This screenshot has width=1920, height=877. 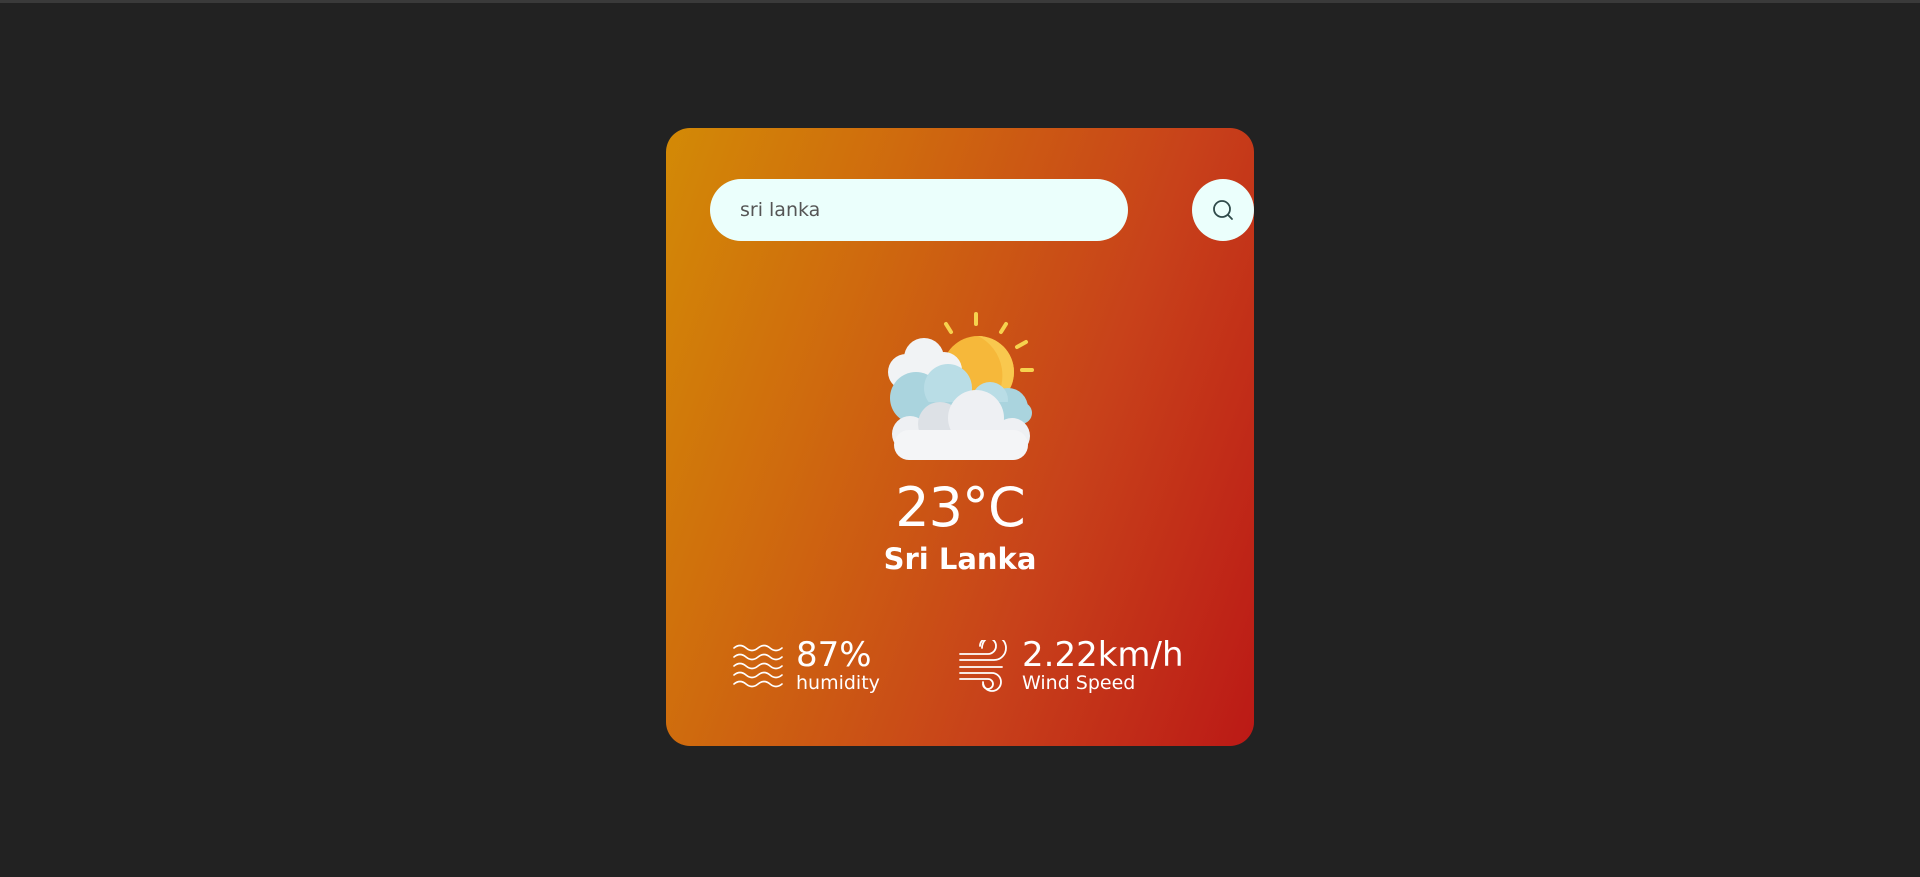 What do you see at coordinates (961, 386) in the screenshot?
I see `partly-cloudy-sun-icon` at bounding box center [961, 386].